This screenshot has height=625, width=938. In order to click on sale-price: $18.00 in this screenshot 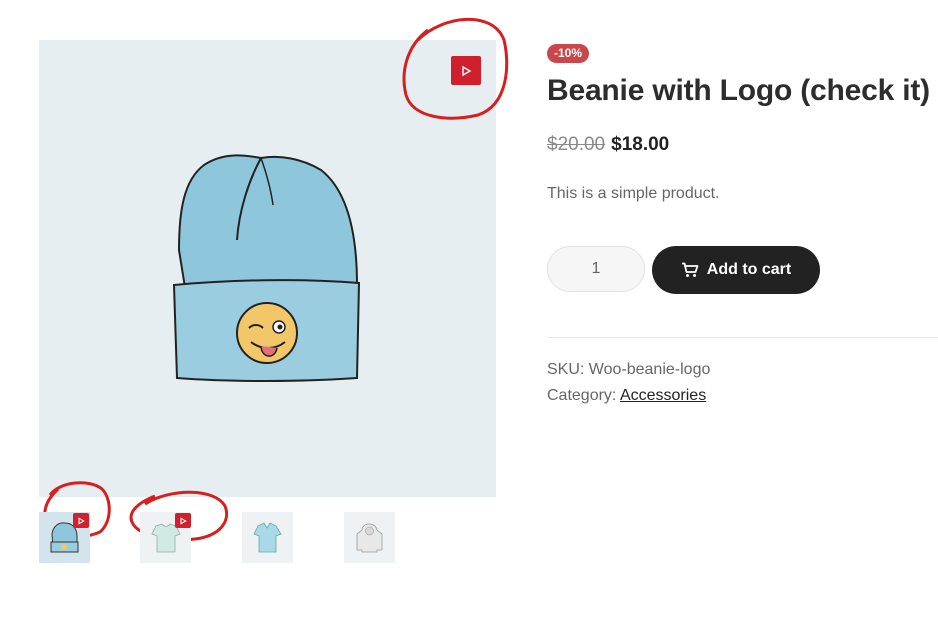, I will do `click(640, 144)`.